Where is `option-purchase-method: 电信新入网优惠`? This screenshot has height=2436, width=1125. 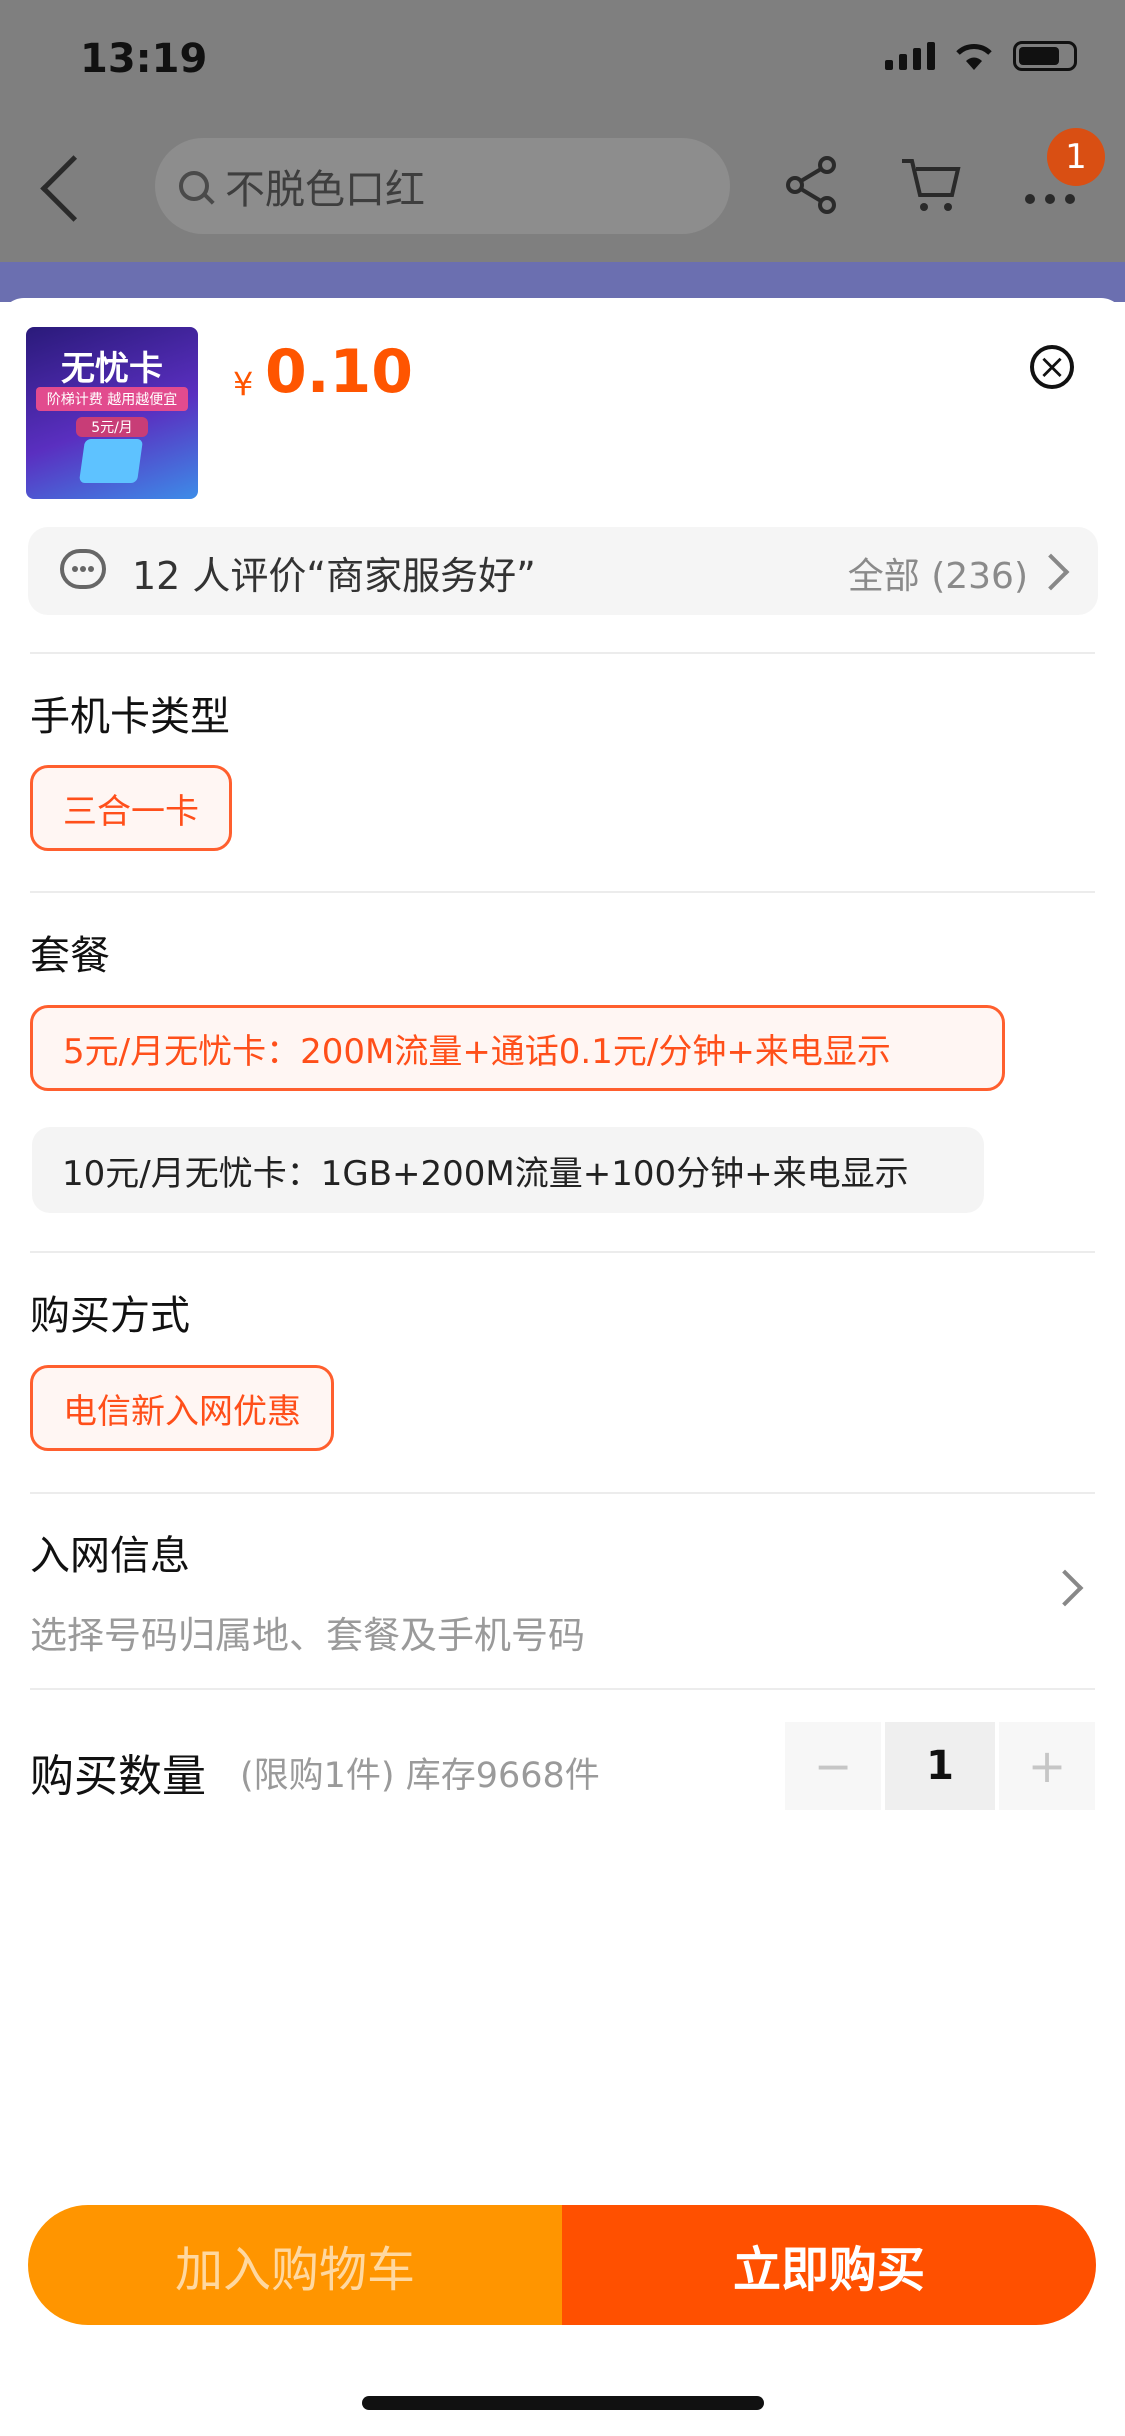
option-purchase-method: 电信新入网优惠 is located at coordinates (182, 1408).